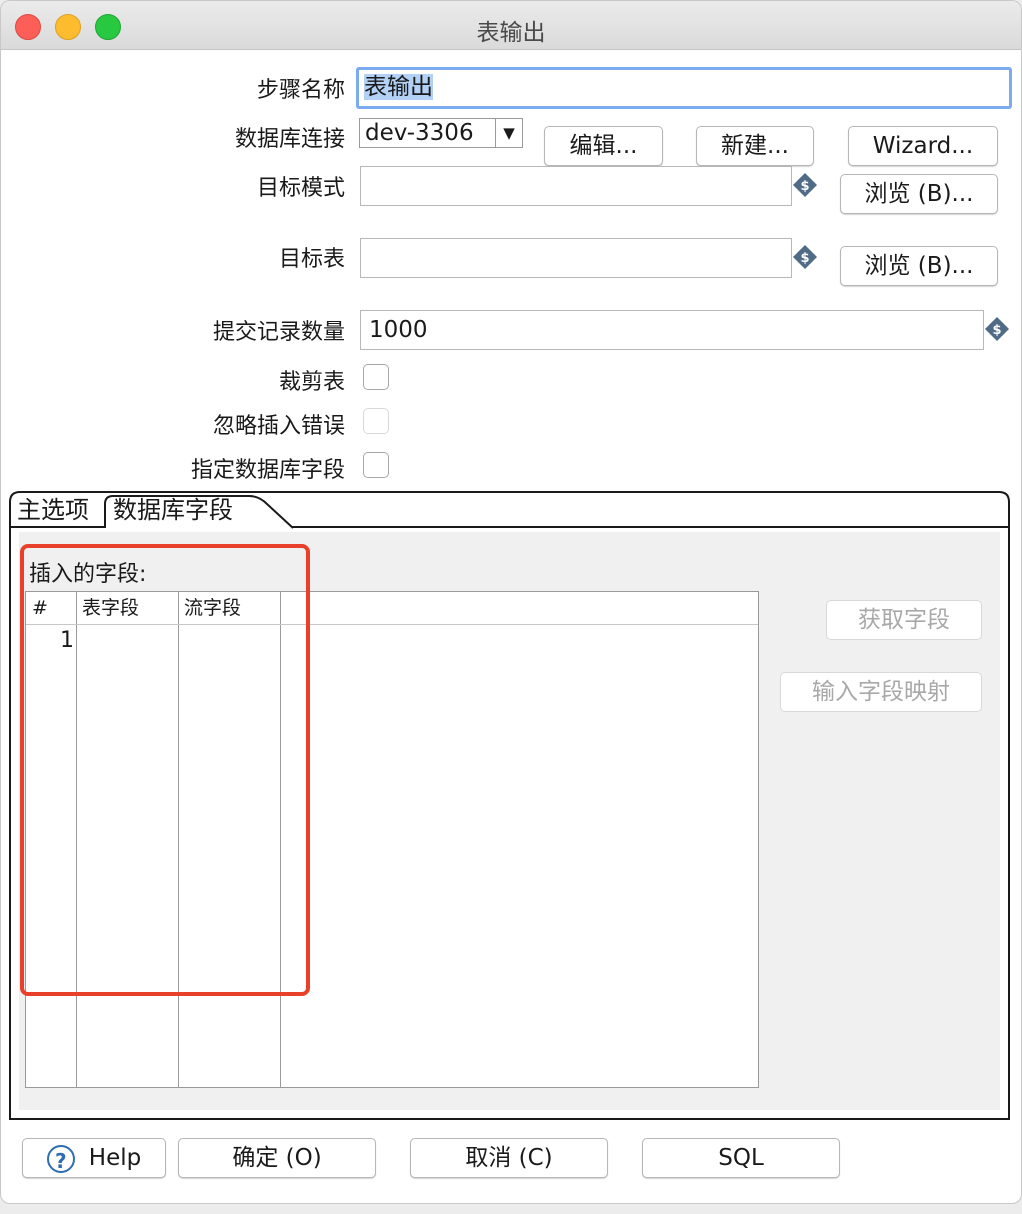 This screenshot has width=1022, height=1214. I want to click on step-name-value: 表输出, so click(398, 87).